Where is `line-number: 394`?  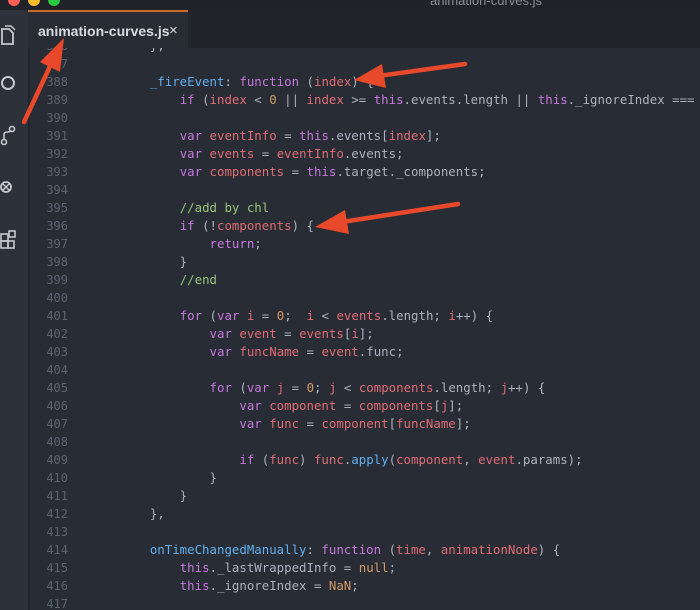
line-number: 394 is located at coordinates (57, 190).